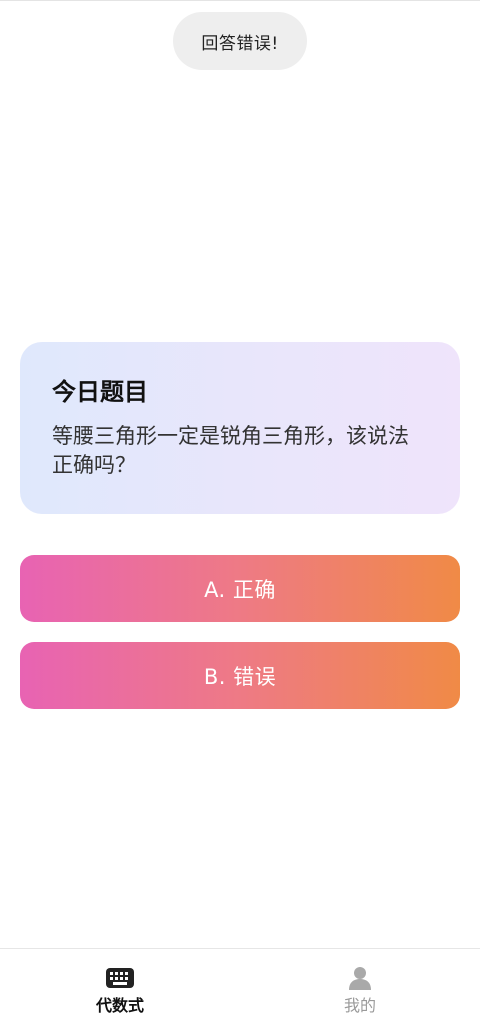 This screenshot has width=480, height=1024. Describe the element at coordinates (230, 450) in the screenshot. I see `question-text: 等腰三角形一定是锐角三角形，该说法正确吗？` at that location.